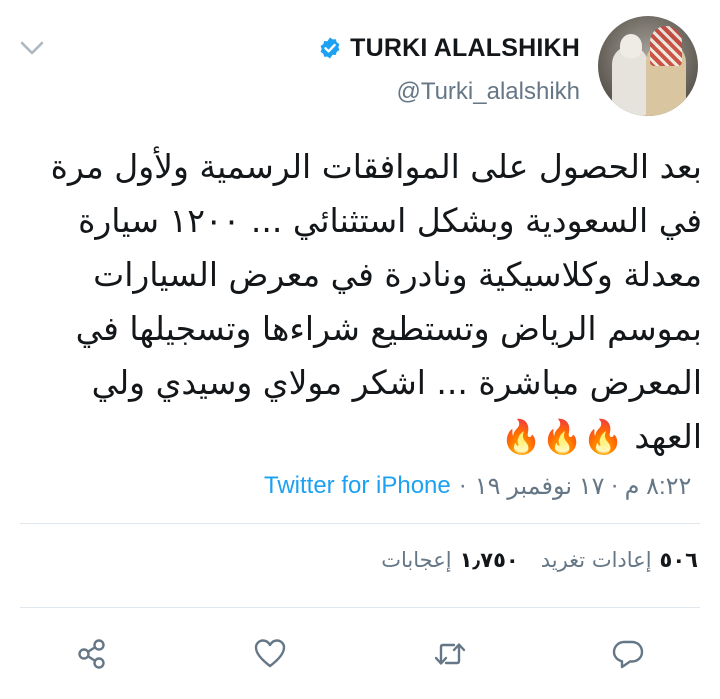 The width and height of the screenshot is (720, 699). What do you see at coordinates (330, 48) in the screenshot?
I see `verified-badge-icon` at bounding box center [330, 48].